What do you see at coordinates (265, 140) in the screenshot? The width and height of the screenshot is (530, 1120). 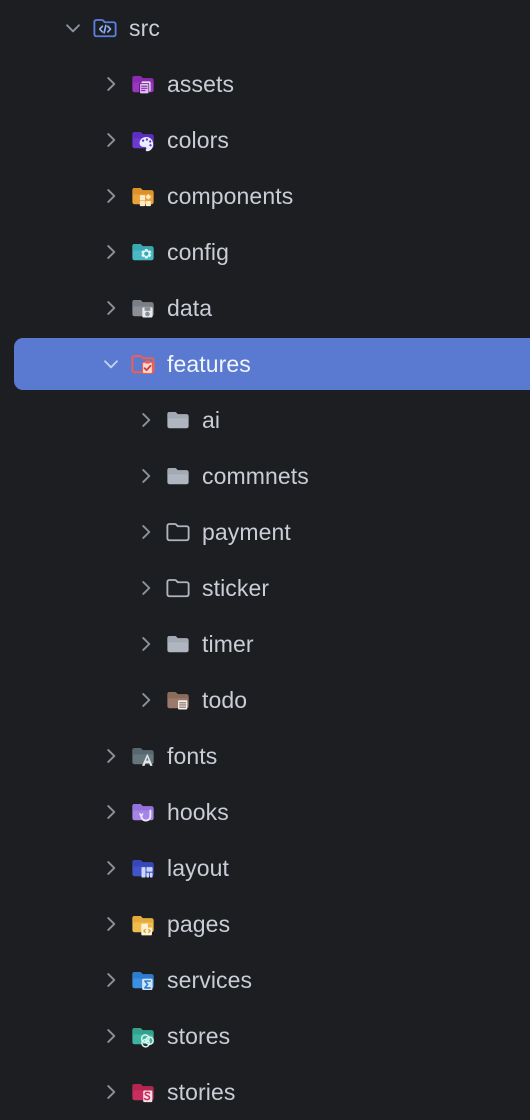 I see `tree-item-colors: colors` at bounding box center [265, 140].